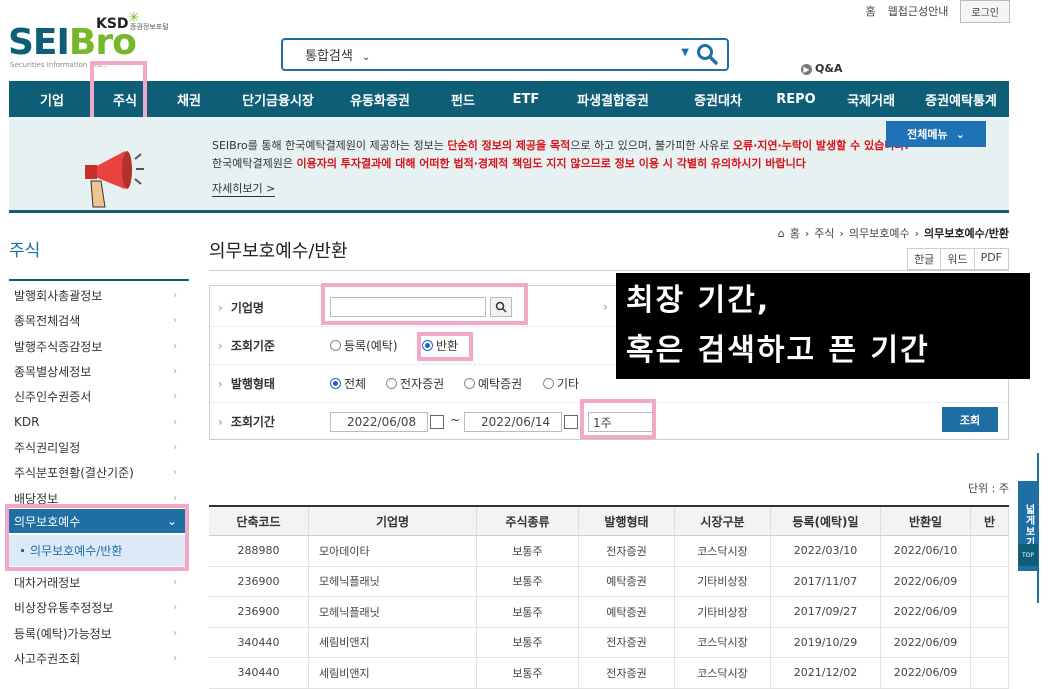 The image size is (1056, 689). Describe the element at coordinates (422, 384) in the screenshot. I see `radio-label: 전자증권` at that location.